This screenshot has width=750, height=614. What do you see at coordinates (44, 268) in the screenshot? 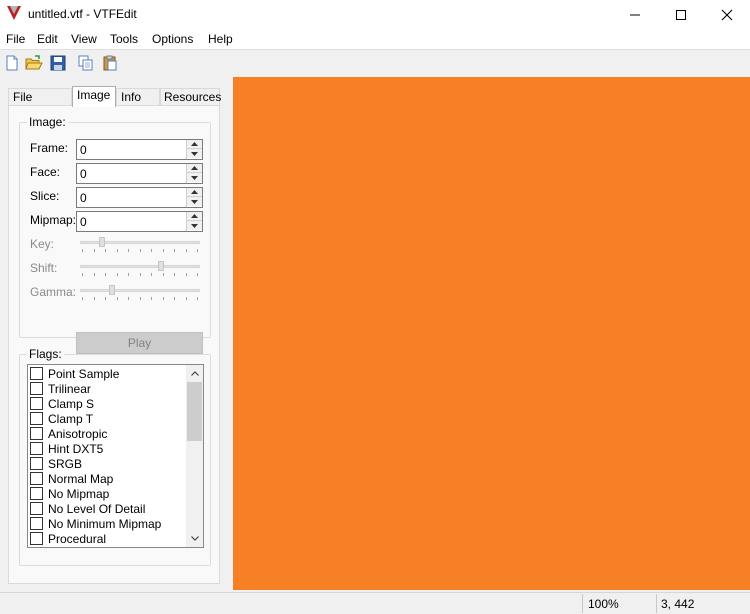
I see `shift-label: Shift:` at bounding box center [44, 268].